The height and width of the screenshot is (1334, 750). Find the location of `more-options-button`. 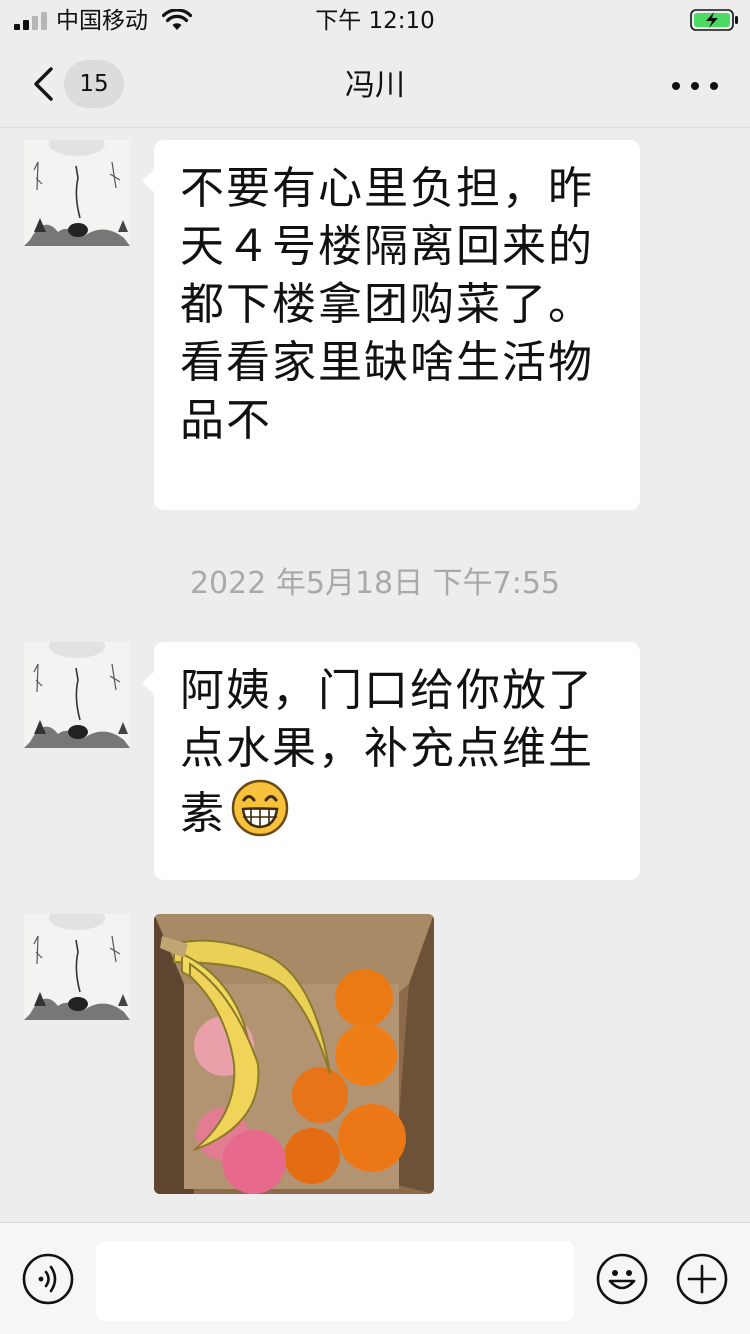

more-options-button is located at coordinates (695, 85).